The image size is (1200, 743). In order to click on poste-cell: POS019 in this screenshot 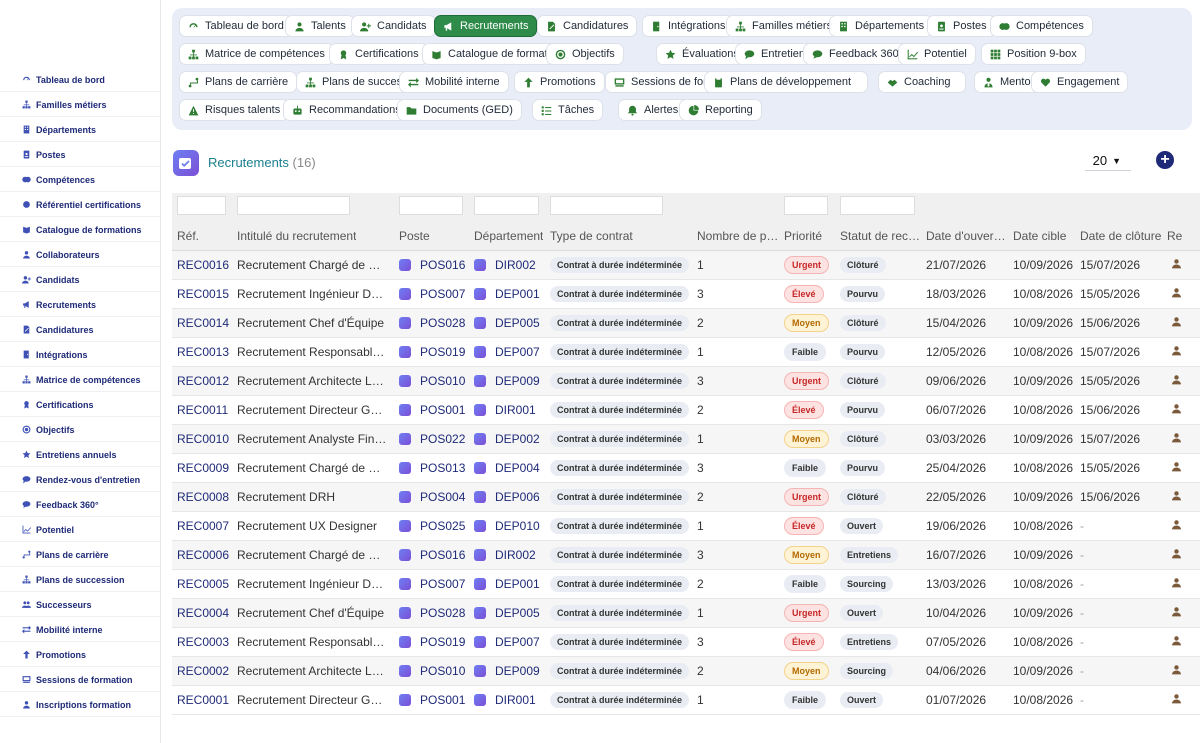, I will do `click(434, 352)`.